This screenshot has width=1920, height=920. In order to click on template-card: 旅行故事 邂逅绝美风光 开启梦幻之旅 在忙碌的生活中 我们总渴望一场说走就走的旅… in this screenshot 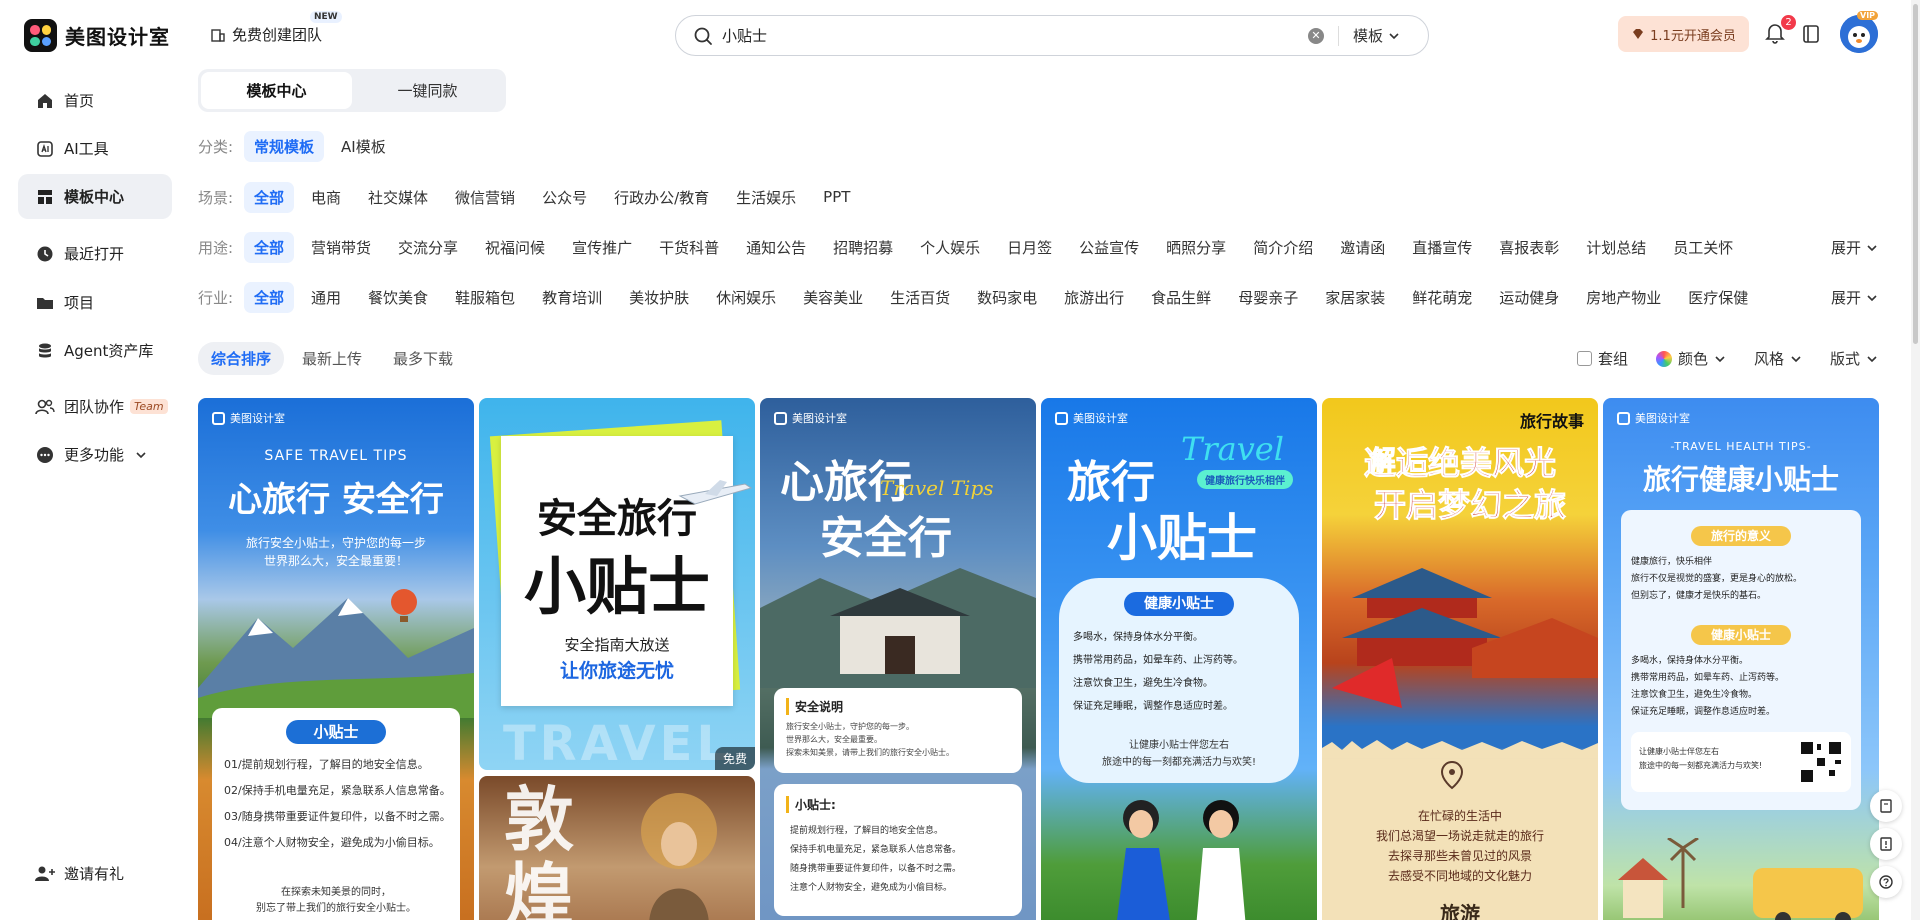, I will do `click(1460, 659)`.